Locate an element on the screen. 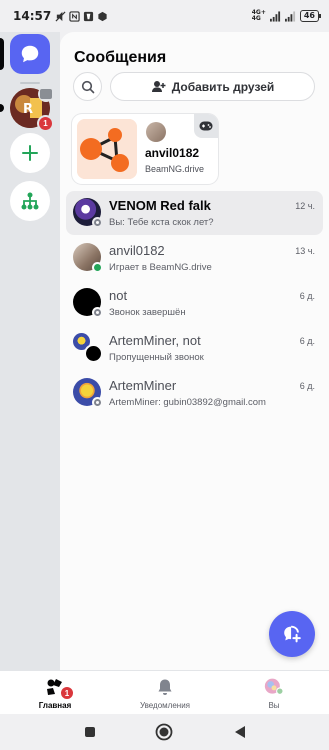  activity-user-avatar is located at coordinates (156, 132).